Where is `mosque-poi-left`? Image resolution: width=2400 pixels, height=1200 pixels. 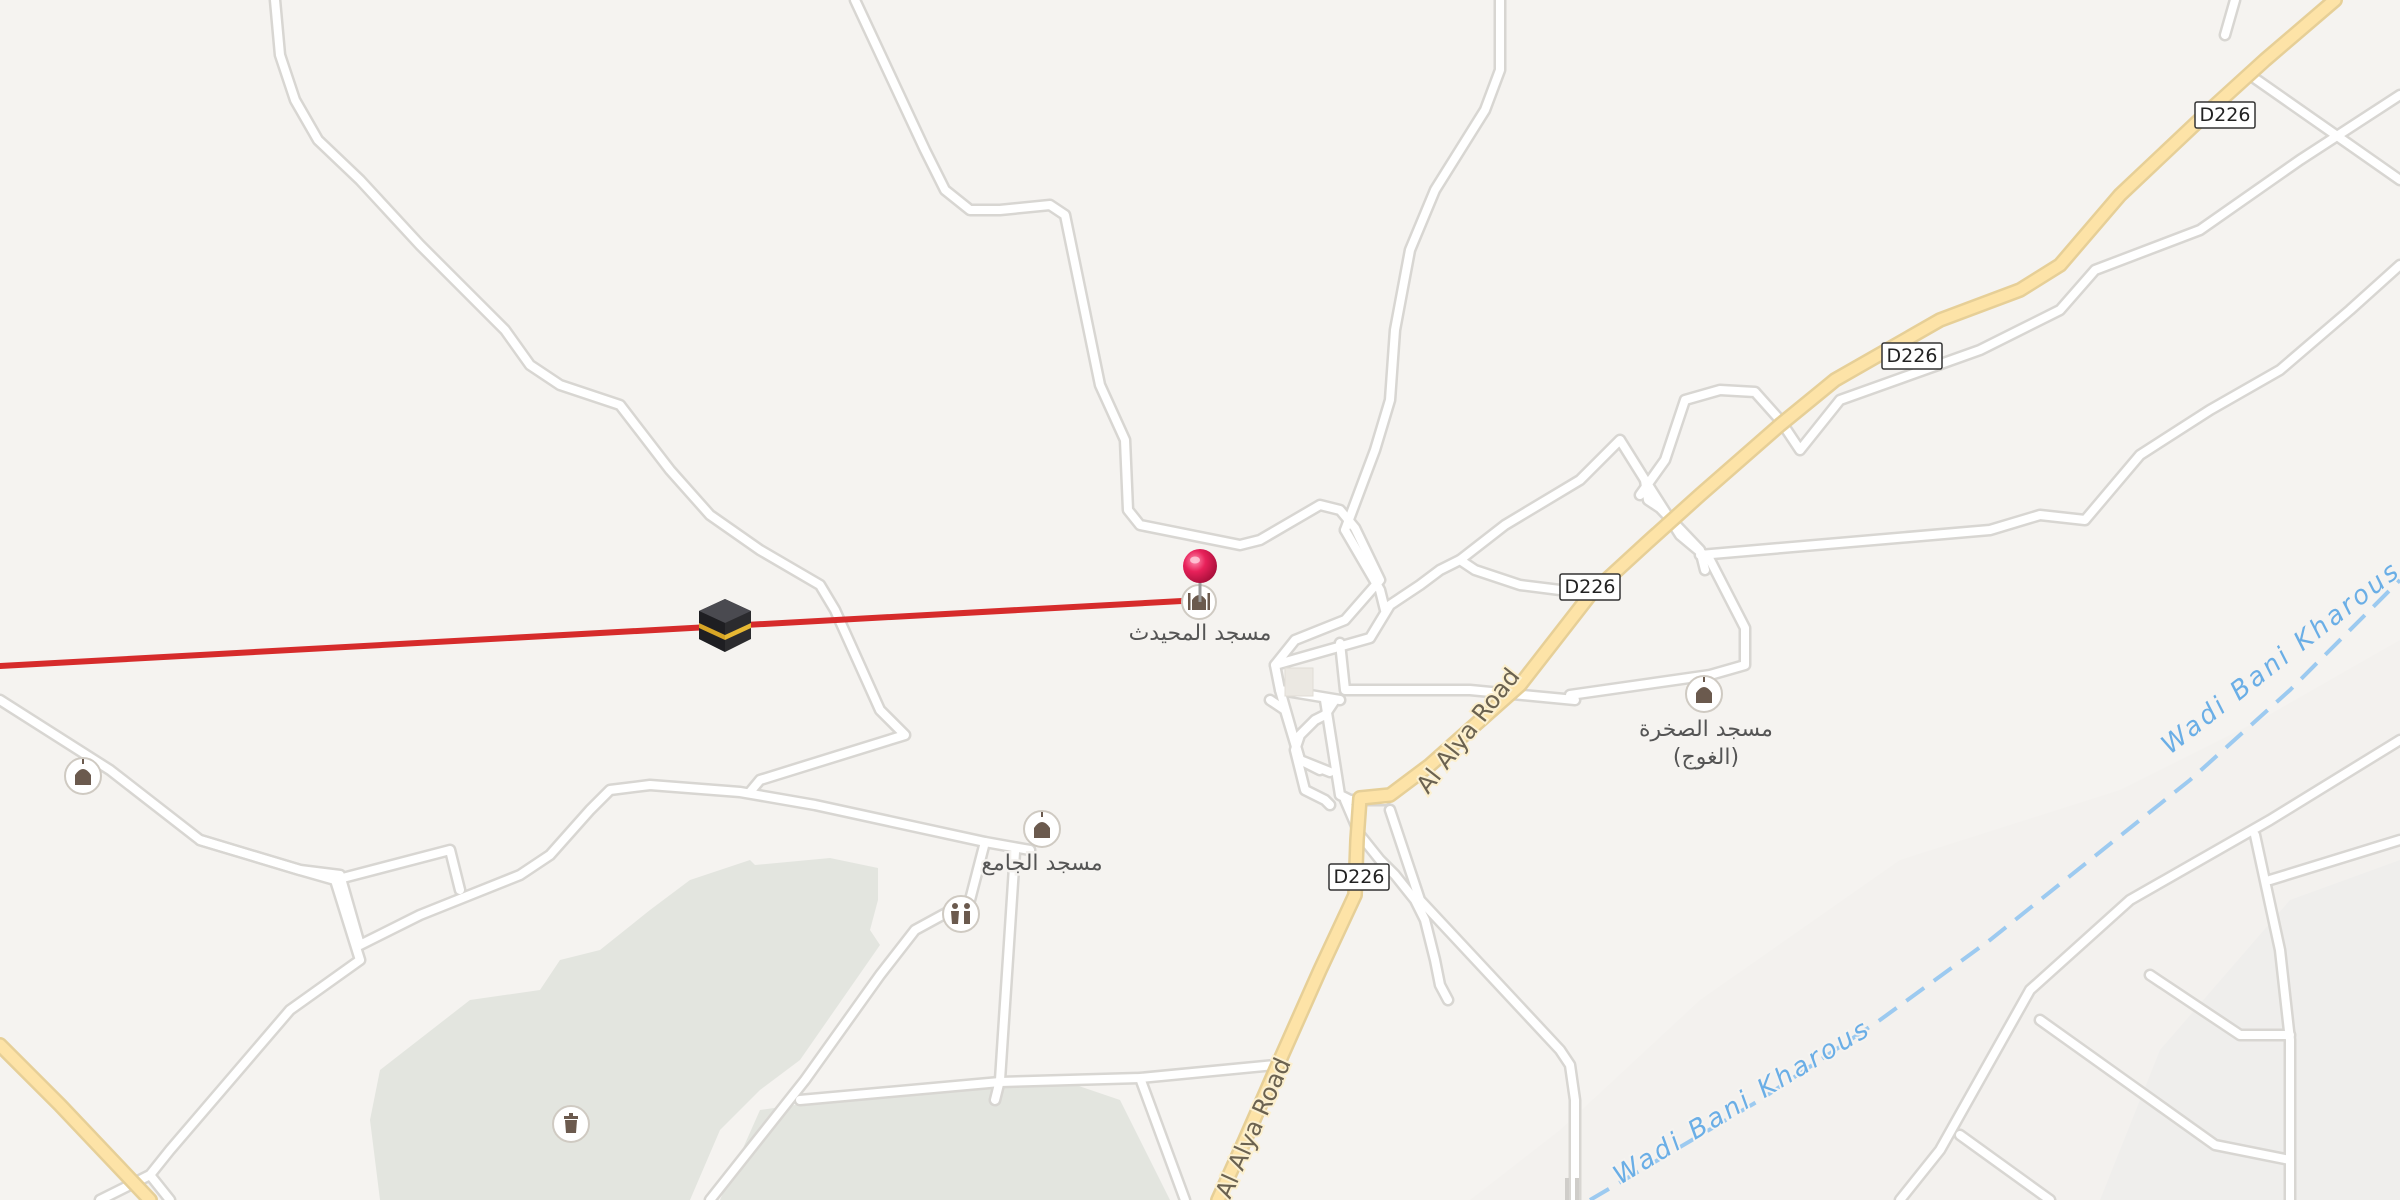 mosque-poi-left is located at coordinates (83, 776).